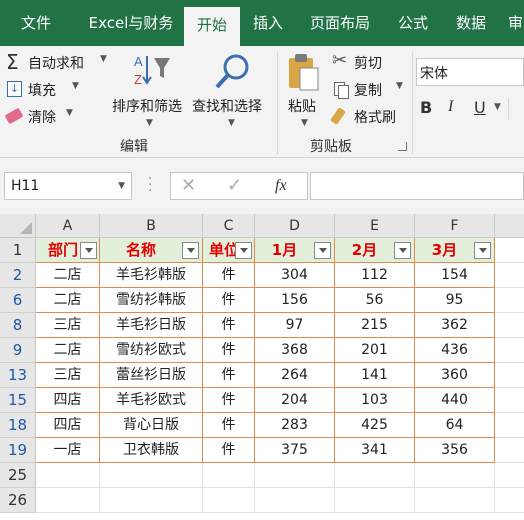  What do you see at coordinates (413, 23) in the screenshot?
I see `tab-formulas: 公式` at bounding box center [413, 23].